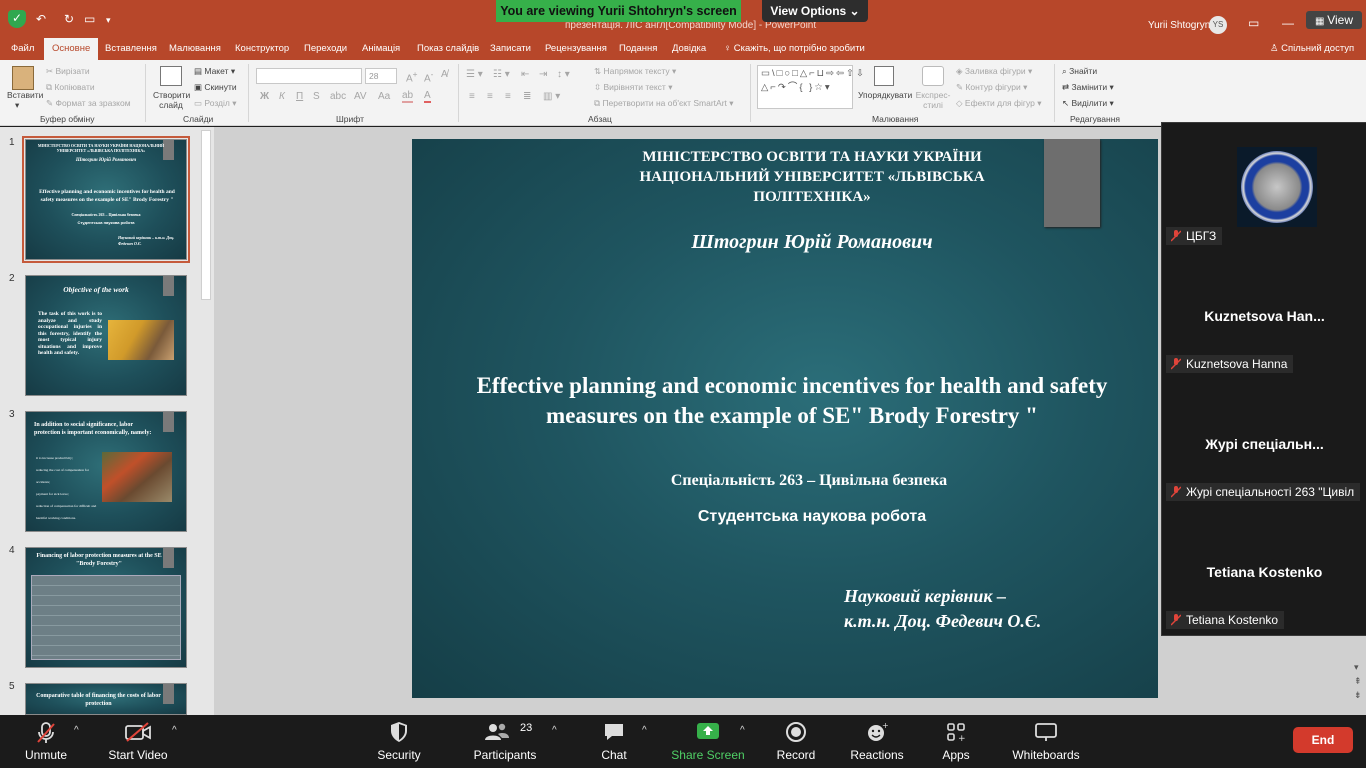  What do you see at coordinates (427, 96) in the screenshot?
I see `font-color-icon: A` at bounding box center [427, 96].